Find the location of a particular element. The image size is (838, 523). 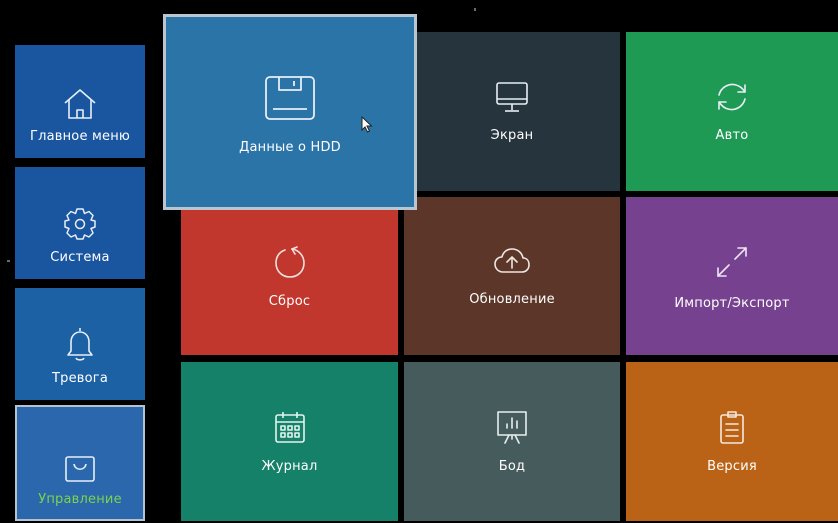

refresh-icon is located at coordinates (732, 97).